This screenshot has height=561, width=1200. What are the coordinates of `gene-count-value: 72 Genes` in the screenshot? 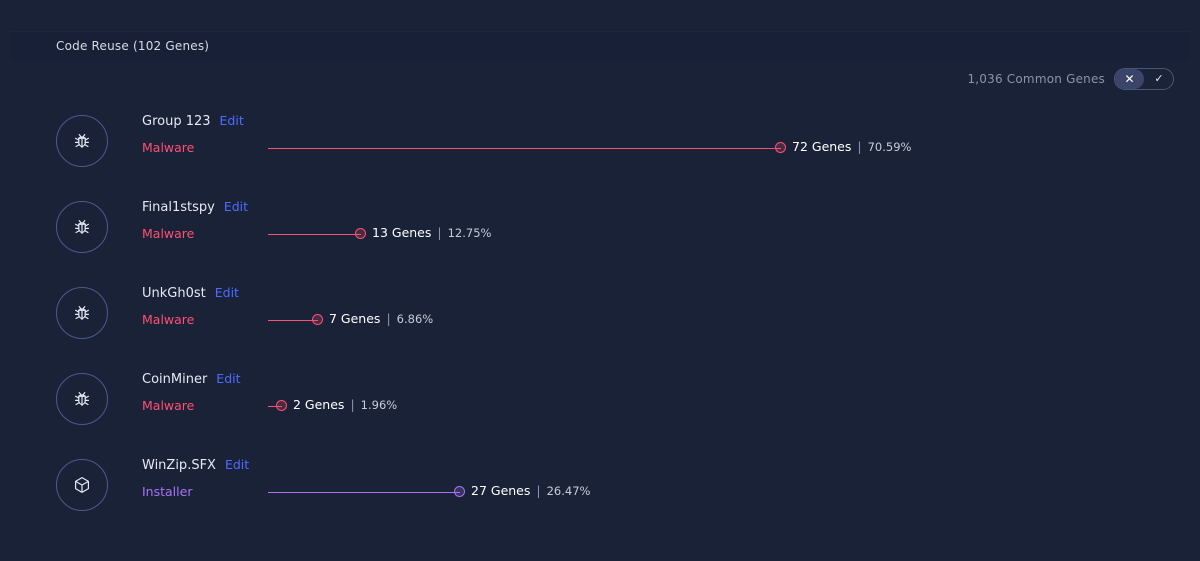 It's located at (822, 146).